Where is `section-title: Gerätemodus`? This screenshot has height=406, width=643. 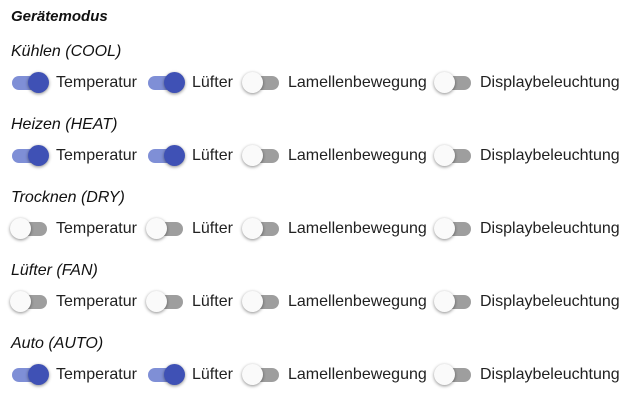 section-title: Gerätemodus is located at coordinates (59, 16).